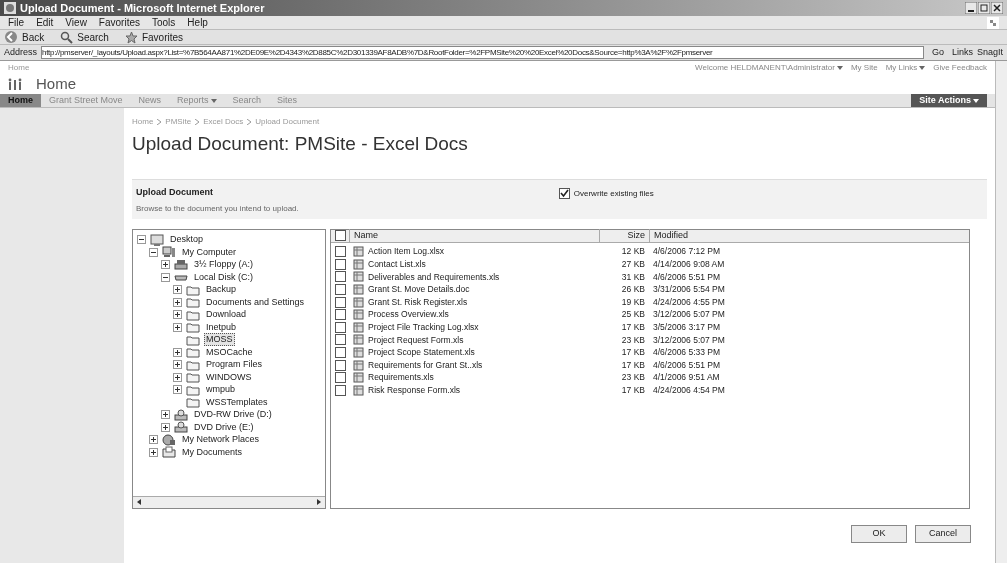 The width and height of the screenshot is (1007, 563). I want to click on address-field: http://pmserver/_layouts/Upload.aspx?List=%7B564AA871%2DE09E%2D4343%2D885C%2D301339AF8ADB%7D&RootFolder=%2FPMSite%20%20Excel%20Docs&Source=http%3A%2F%2Fpmserver, so click(482, 52).